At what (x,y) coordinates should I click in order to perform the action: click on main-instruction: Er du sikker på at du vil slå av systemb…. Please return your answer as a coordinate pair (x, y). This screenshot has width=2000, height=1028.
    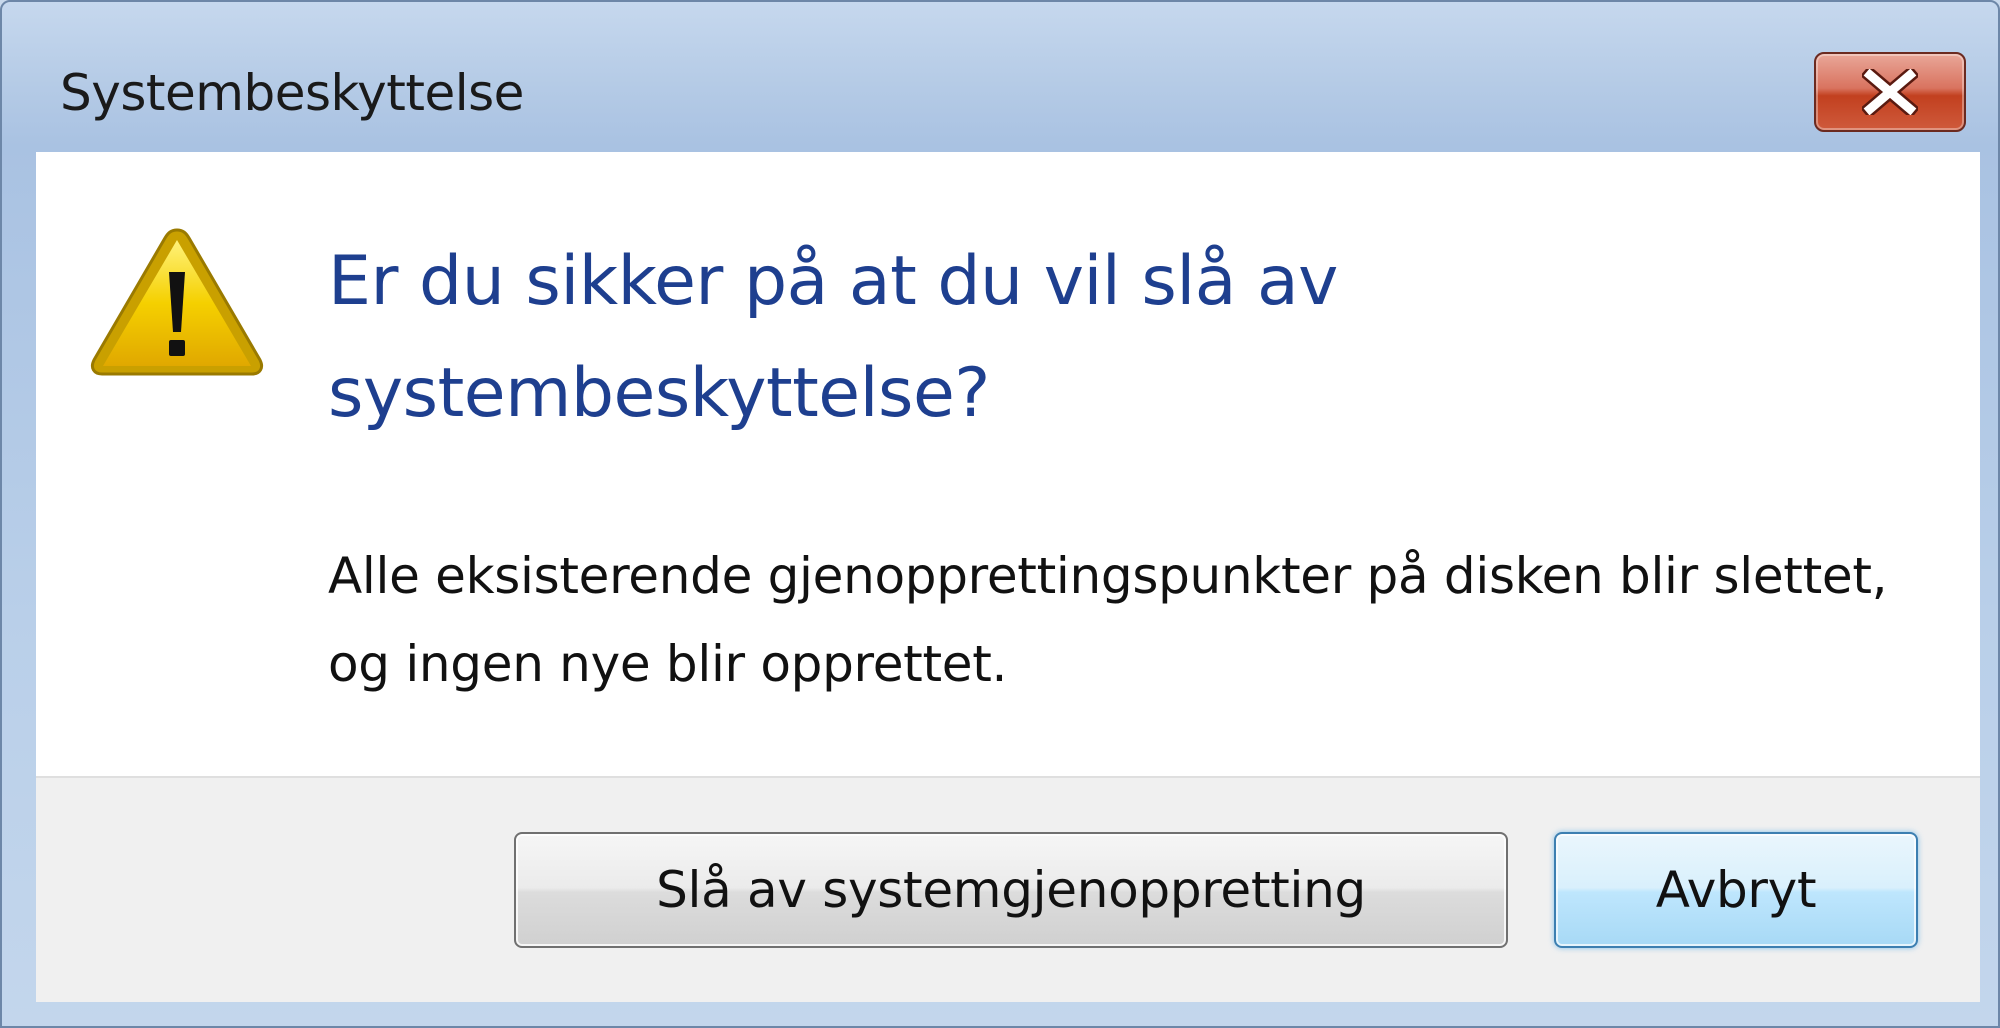
    Looking at the image, I should click on (833, 337).